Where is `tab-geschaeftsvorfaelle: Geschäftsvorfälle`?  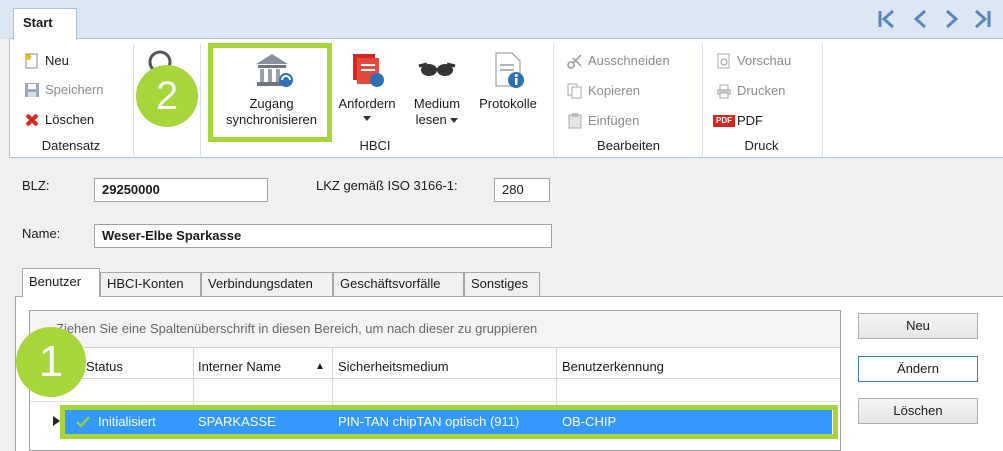 tab-geschaeftsvorfaelle: Geschäftsvorfälle is located at coordinates (398, 284).